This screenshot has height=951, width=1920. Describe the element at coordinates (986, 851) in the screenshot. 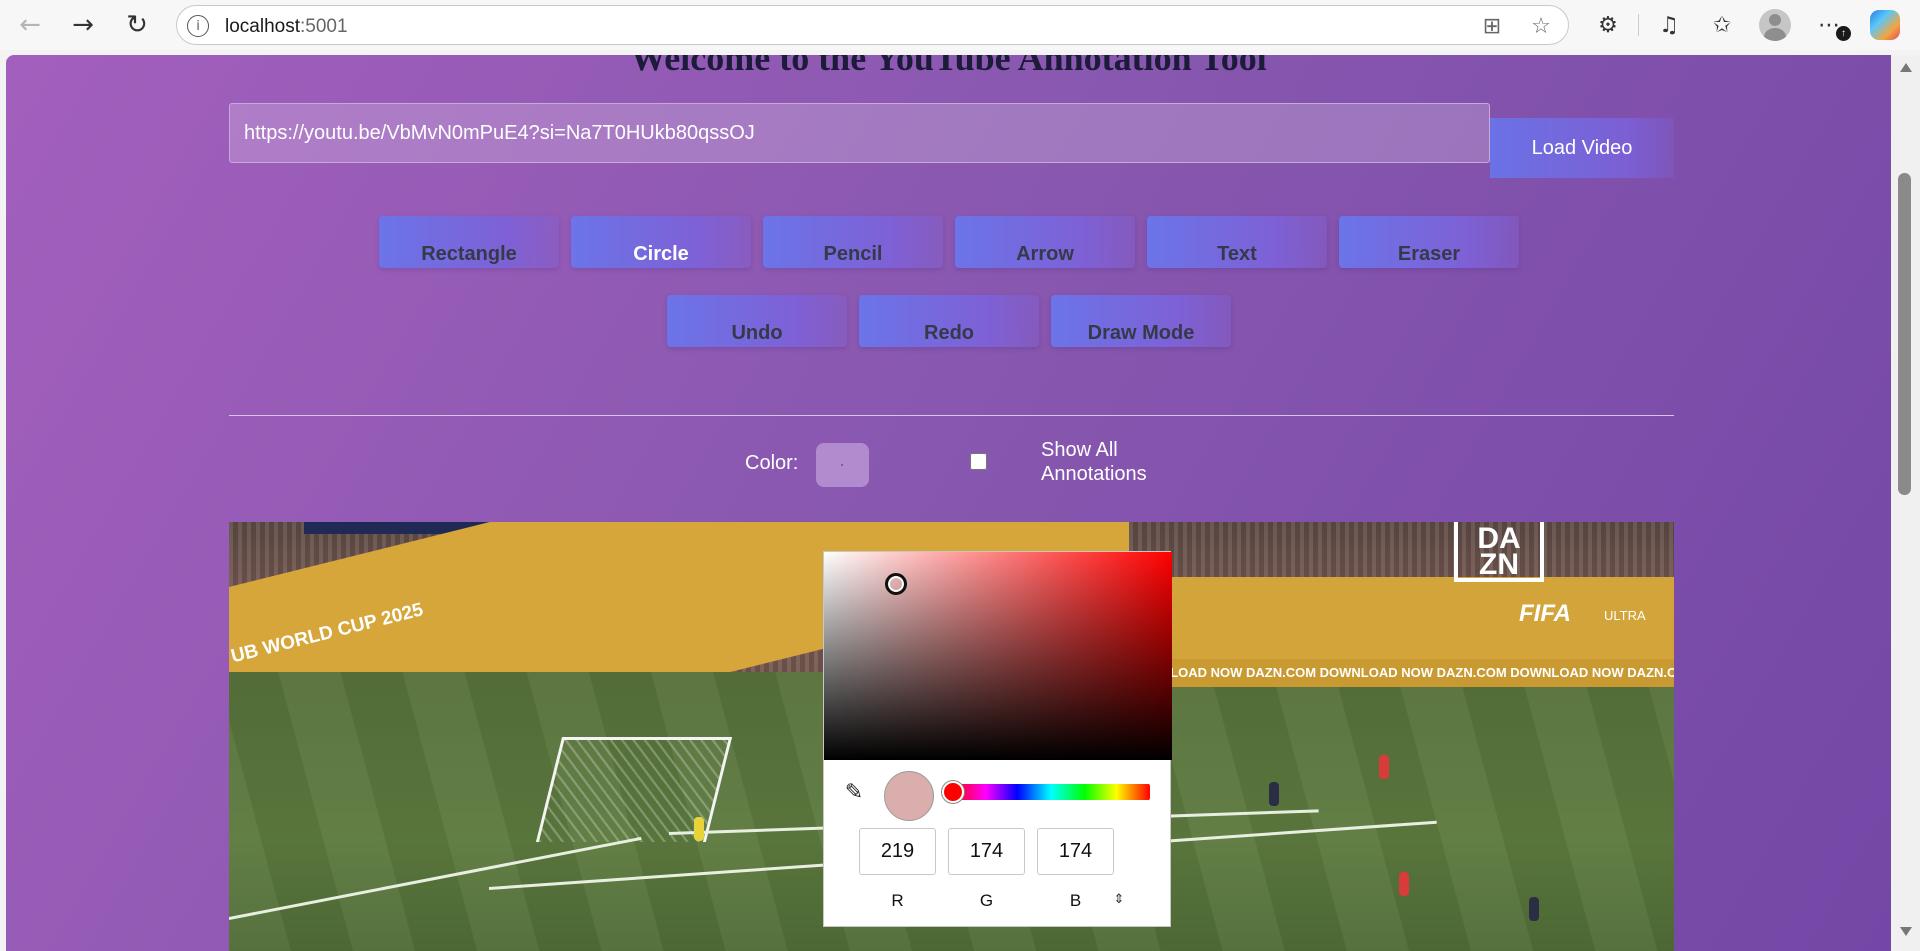

I see `green-value-input` at that location.